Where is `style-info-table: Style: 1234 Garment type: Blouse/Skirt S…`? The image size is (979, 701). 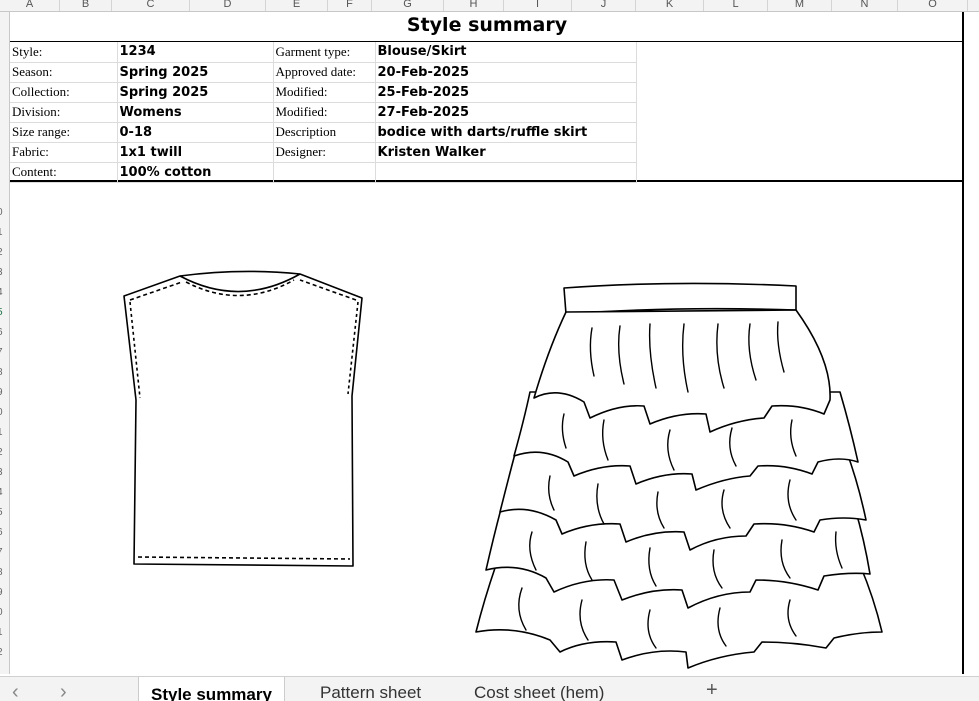 style-info-table: Style: 1234 Garment type: Blouse/Skirt S… is located at coordinates (323, 112).